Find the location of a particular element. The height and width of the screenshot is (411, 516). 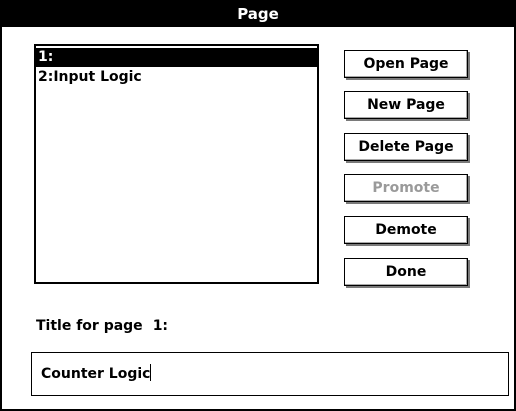

page-list-item-2: 2:Input Logic is located at coordinates (176, 77).